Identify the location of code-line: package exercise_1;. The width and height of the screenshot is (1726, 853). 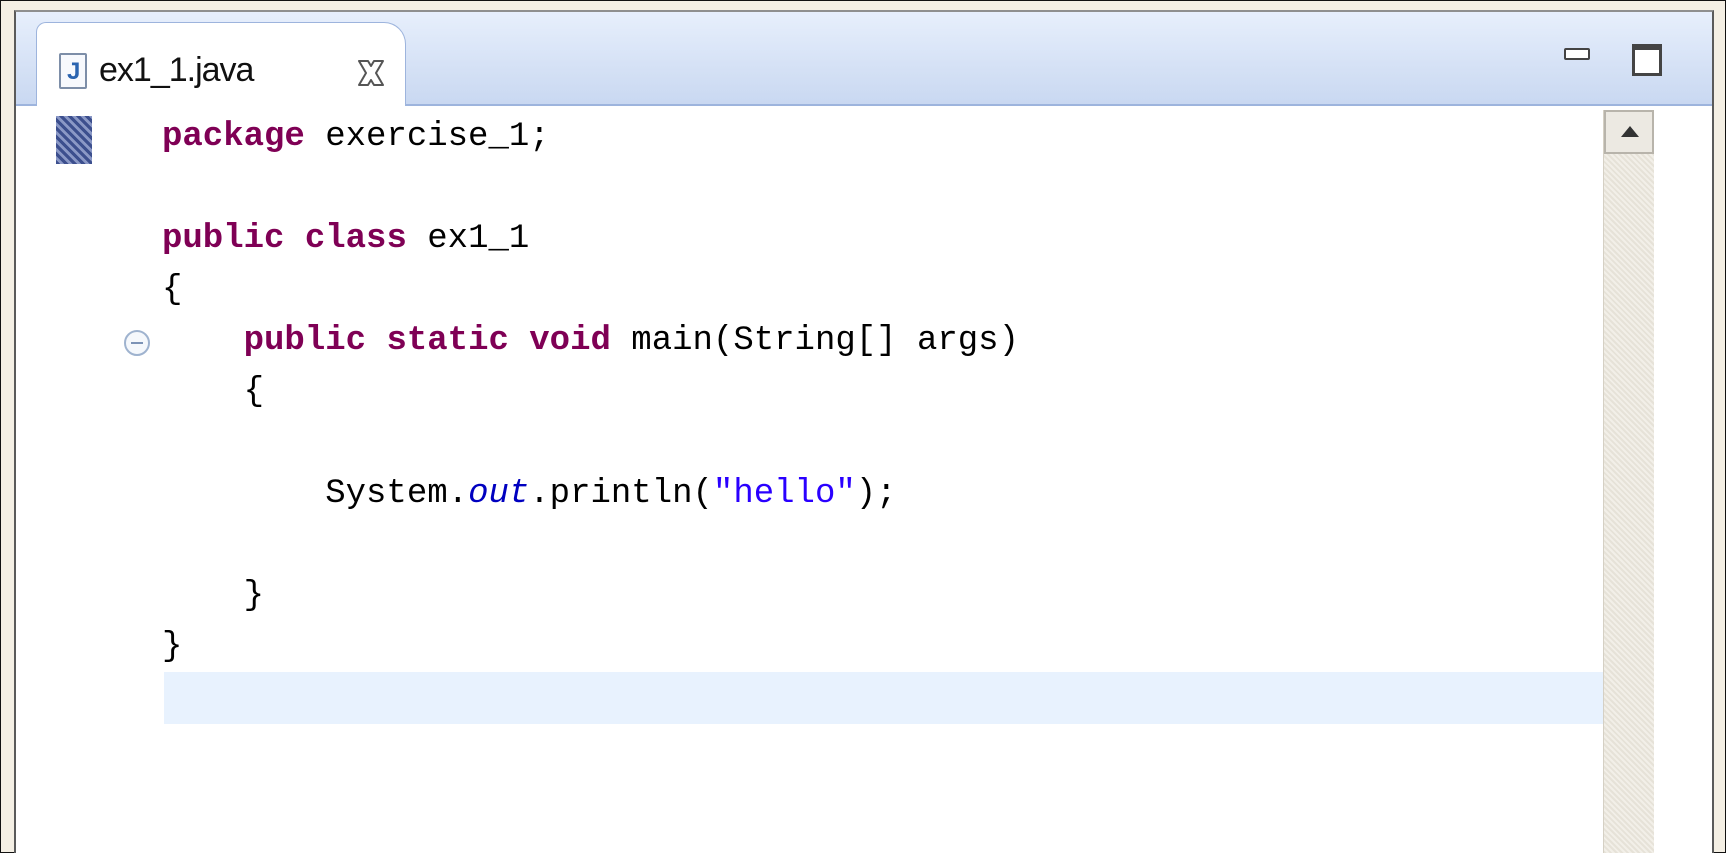
(590, 137).